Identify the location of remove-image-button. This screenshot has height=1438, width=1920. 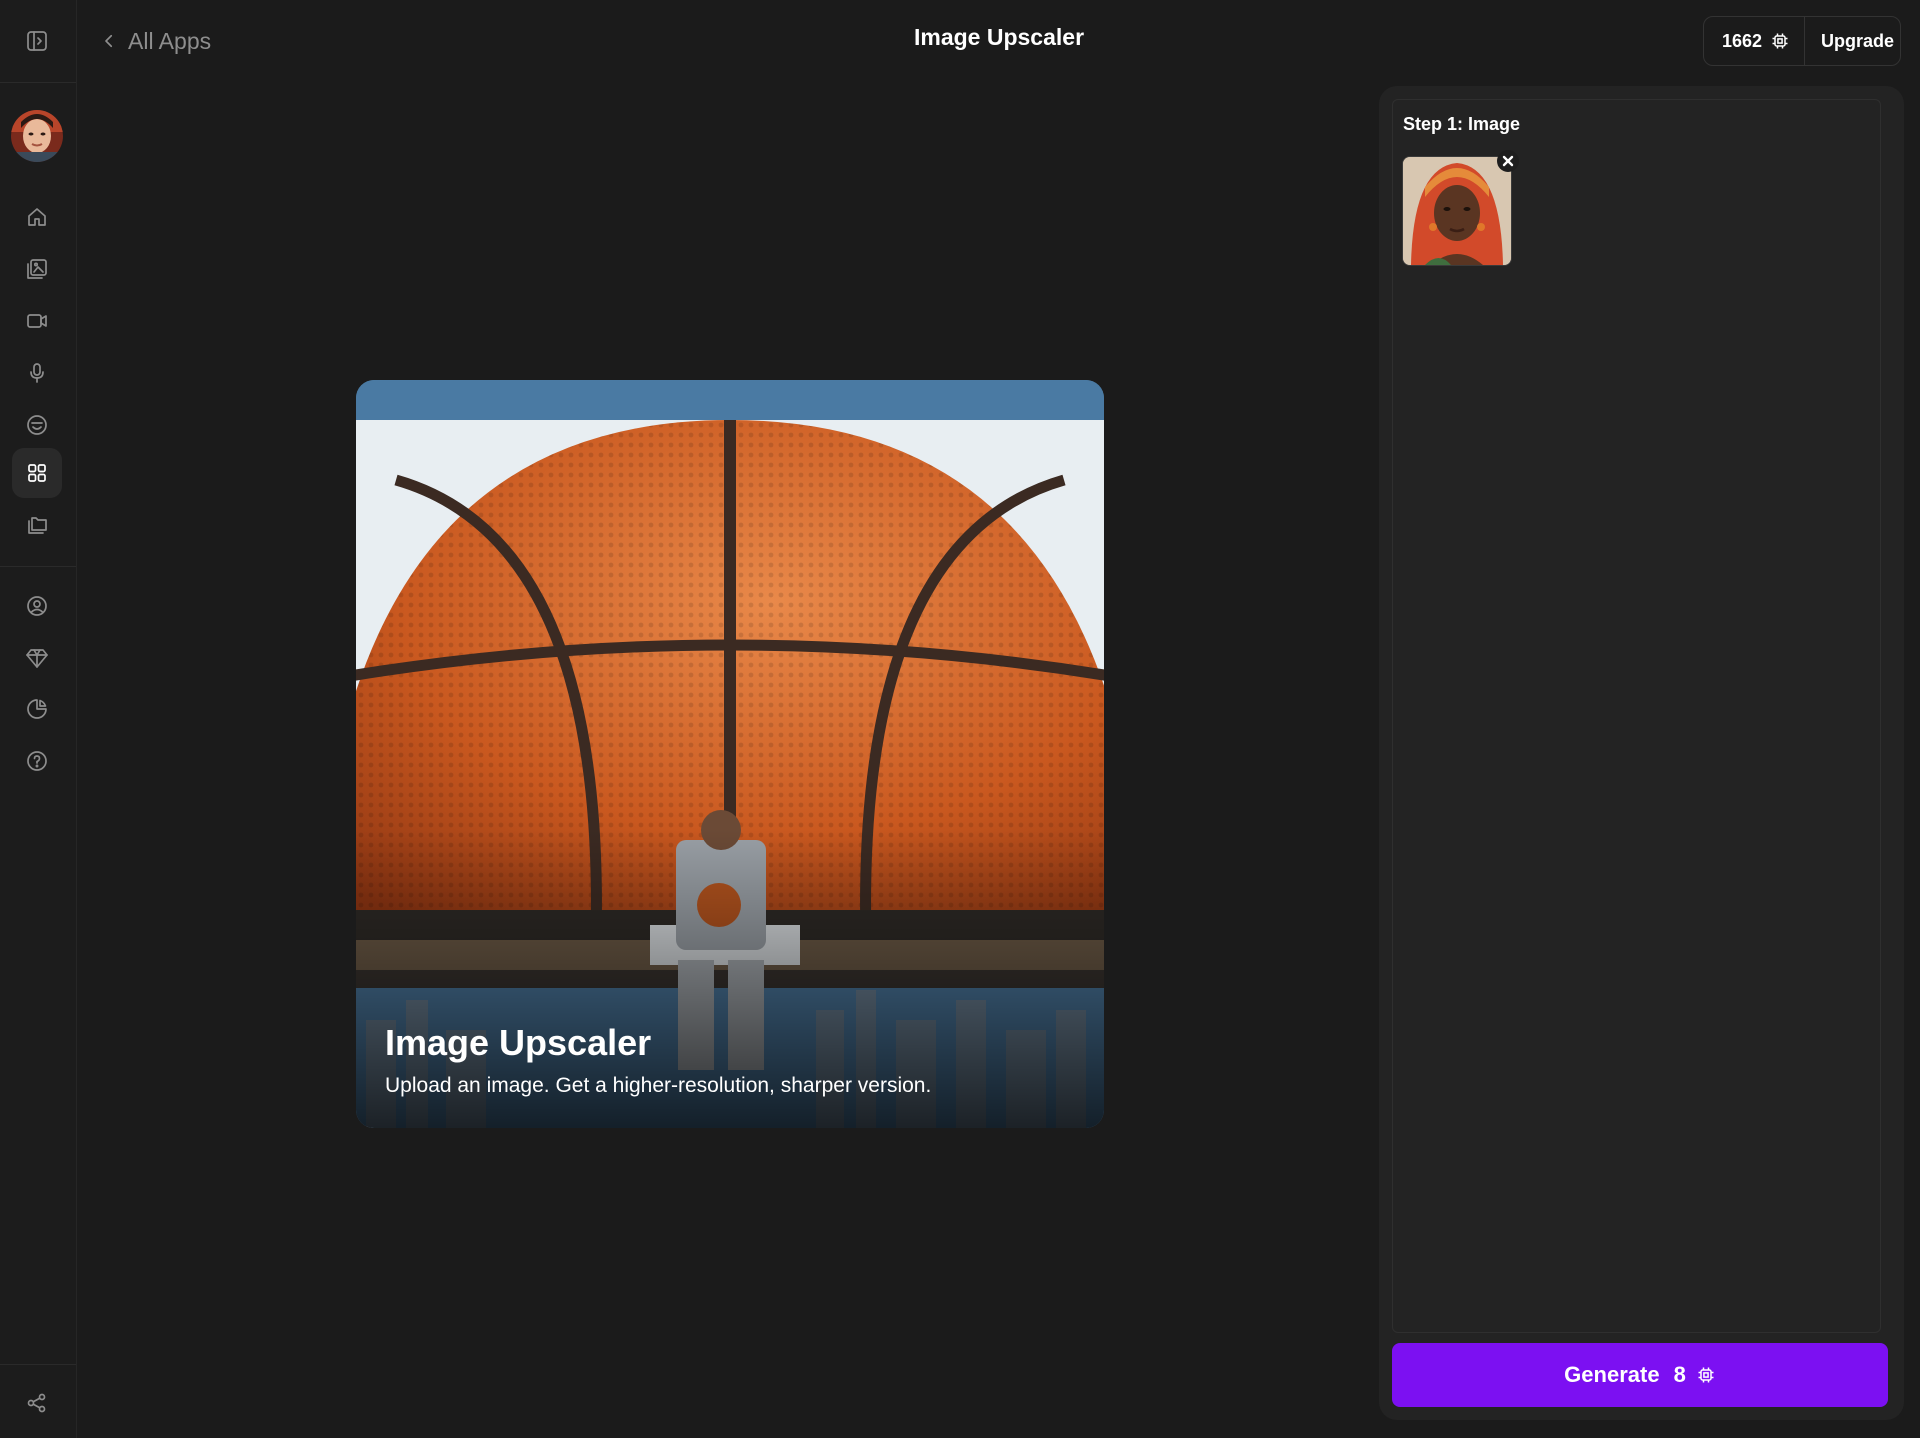
(1508, 161).